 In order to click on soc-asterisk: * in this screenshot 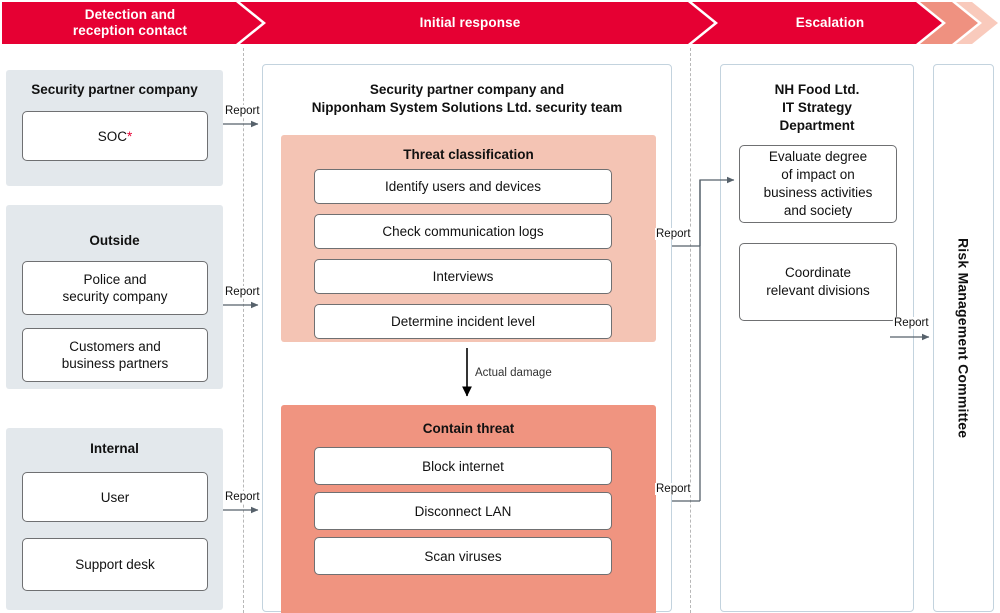, I will do `click(130, 136)`.